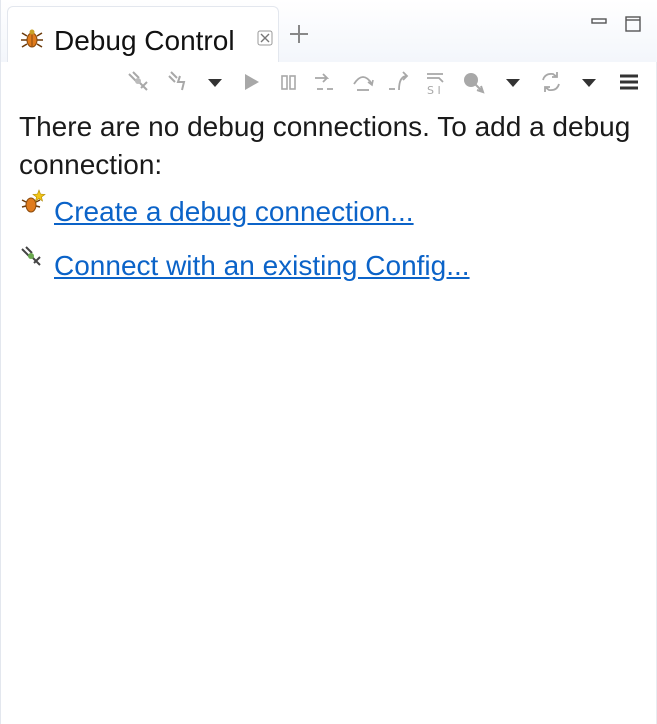 This screenshot has height=724, width=657. What do you see at coordinates (32, 39) in the screenshot?
I see `bug-icon` at bounding box center [32, 39].